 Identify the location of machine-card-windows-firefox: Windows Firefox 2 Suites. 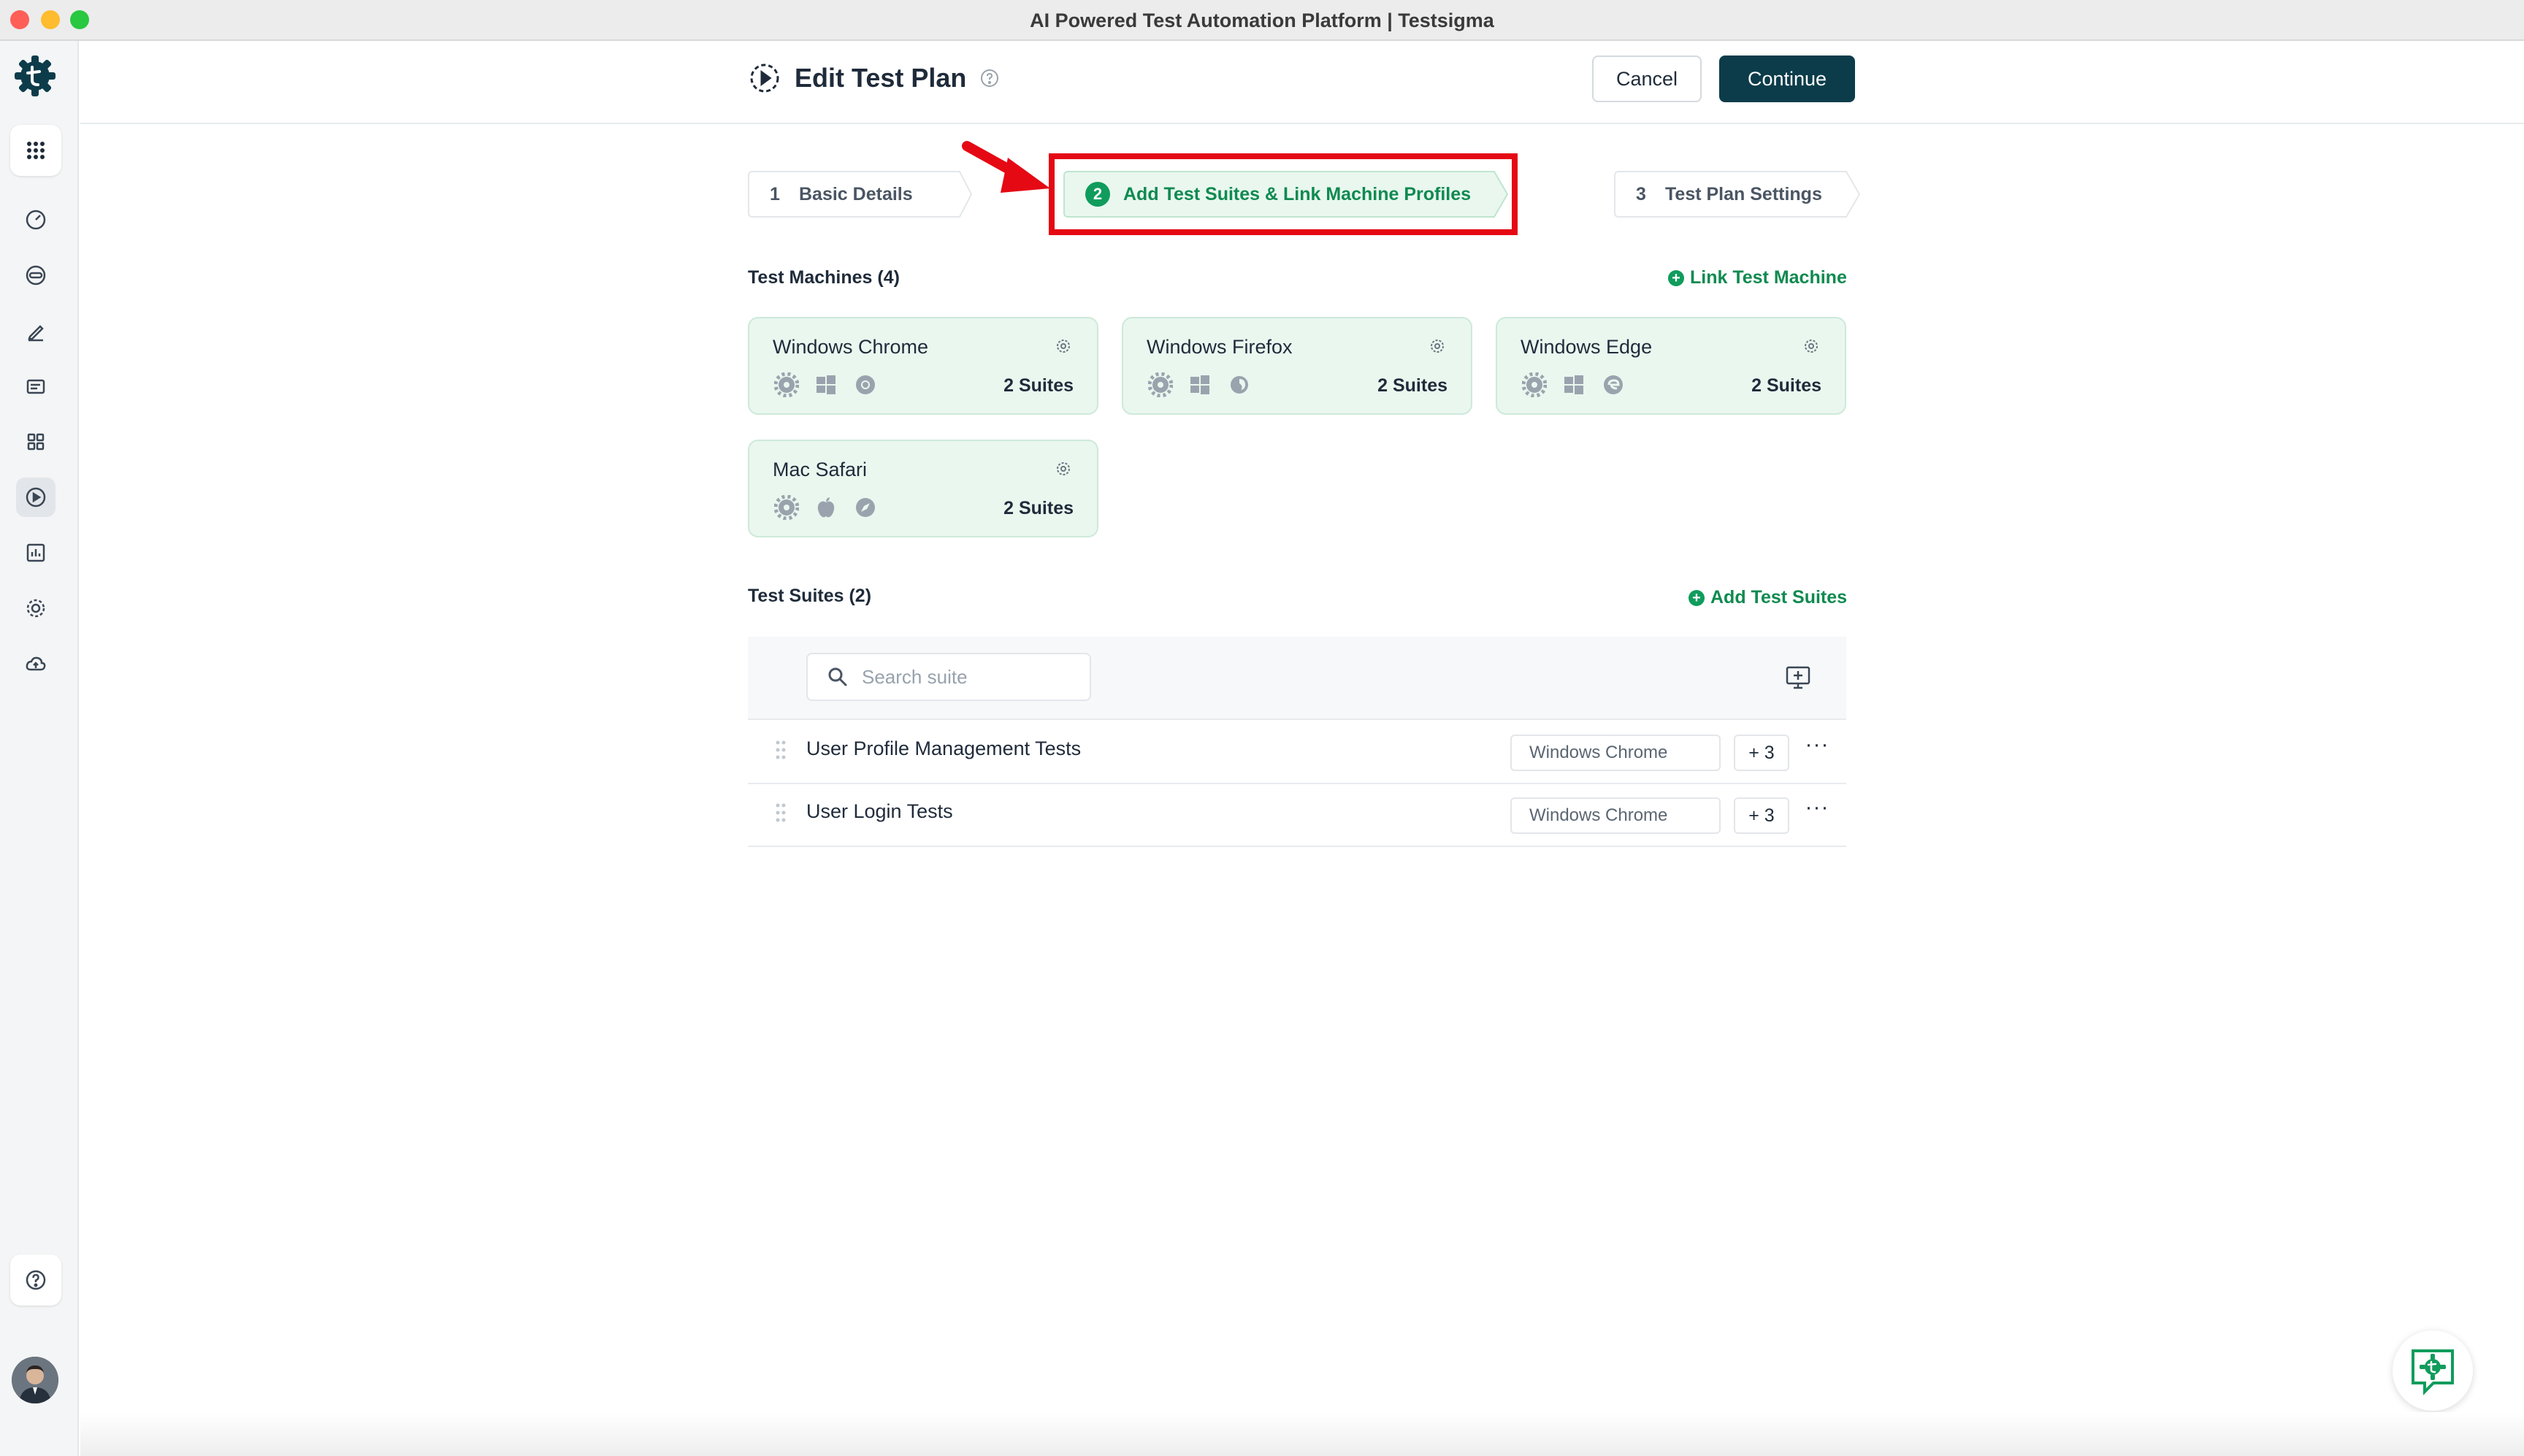
(1297, 366).